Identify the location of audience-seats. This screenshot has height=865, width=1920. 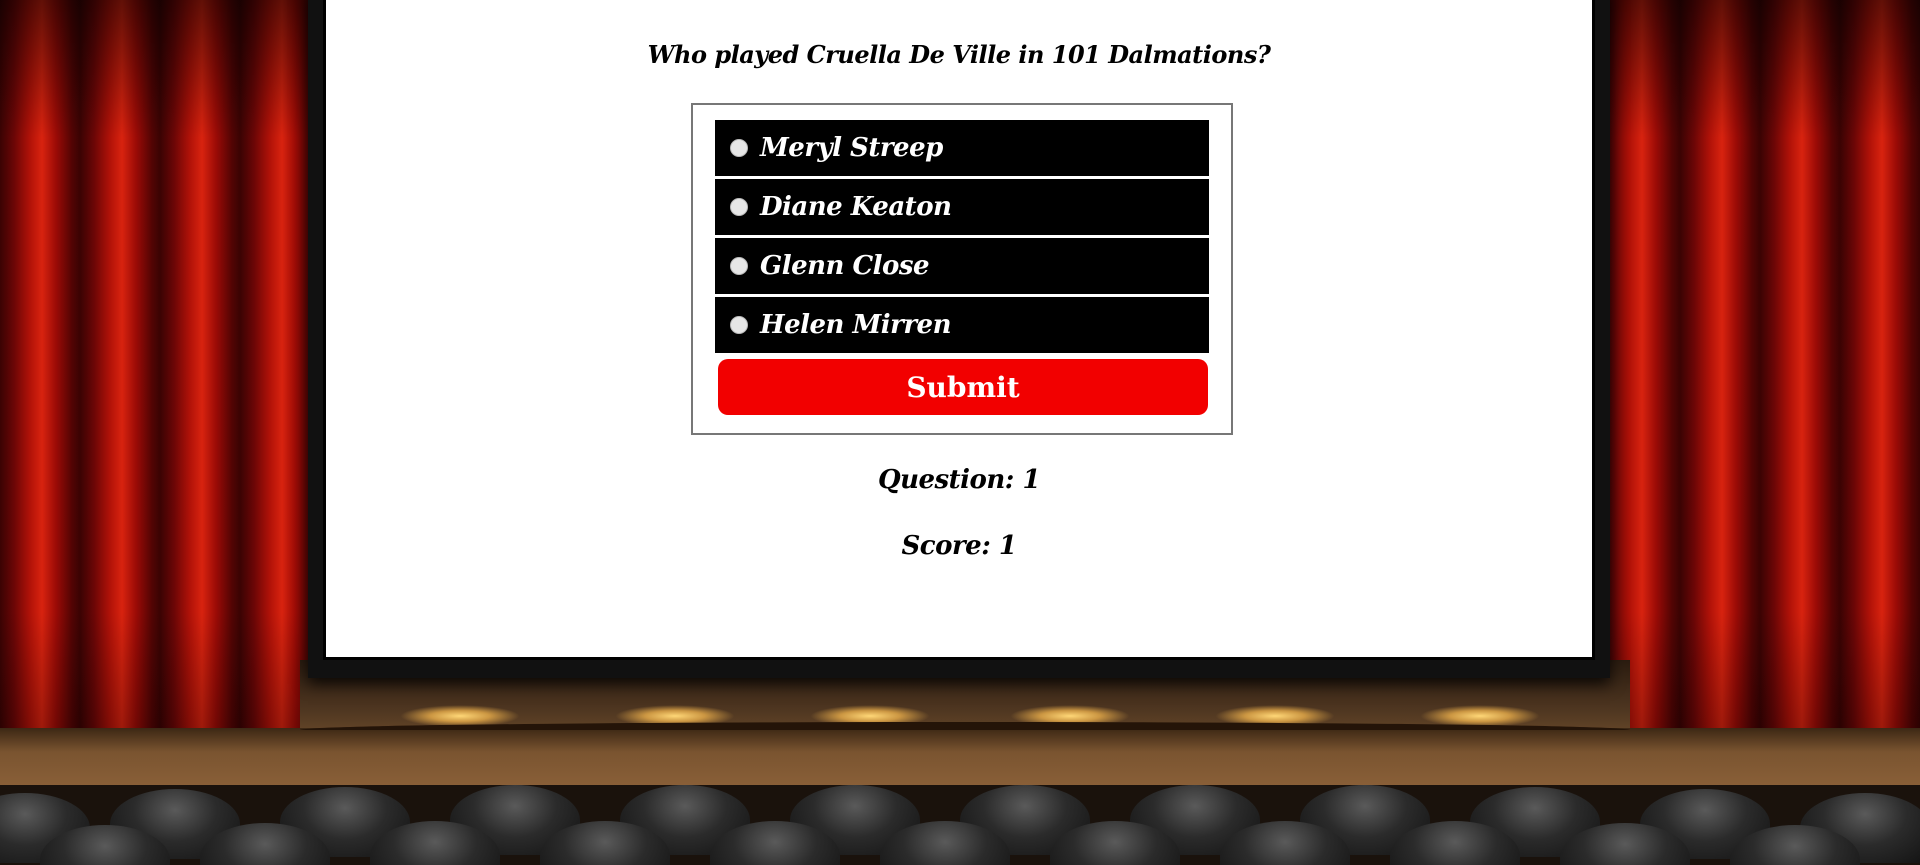
(960, 825).